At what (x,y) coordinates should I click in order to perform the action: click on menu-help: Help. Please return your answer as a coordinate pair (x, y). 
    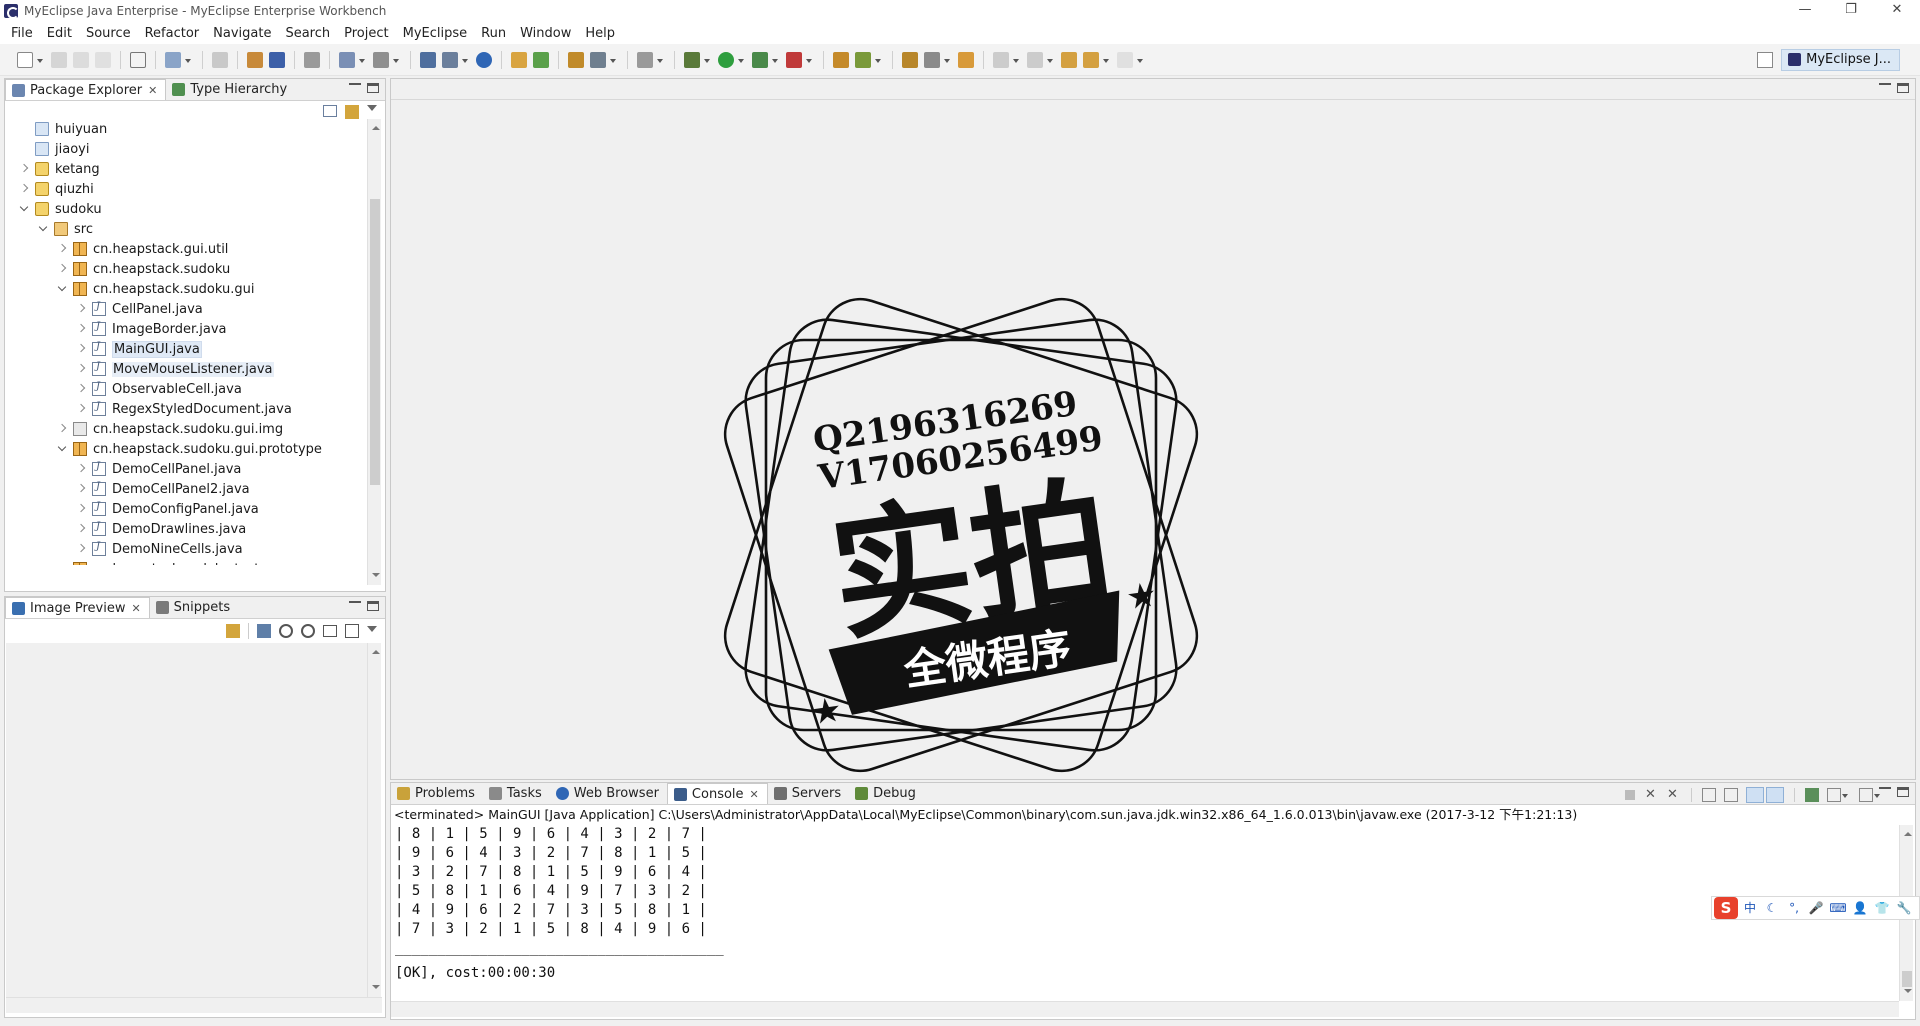
    Looking at the image, I should click on (600, 33).